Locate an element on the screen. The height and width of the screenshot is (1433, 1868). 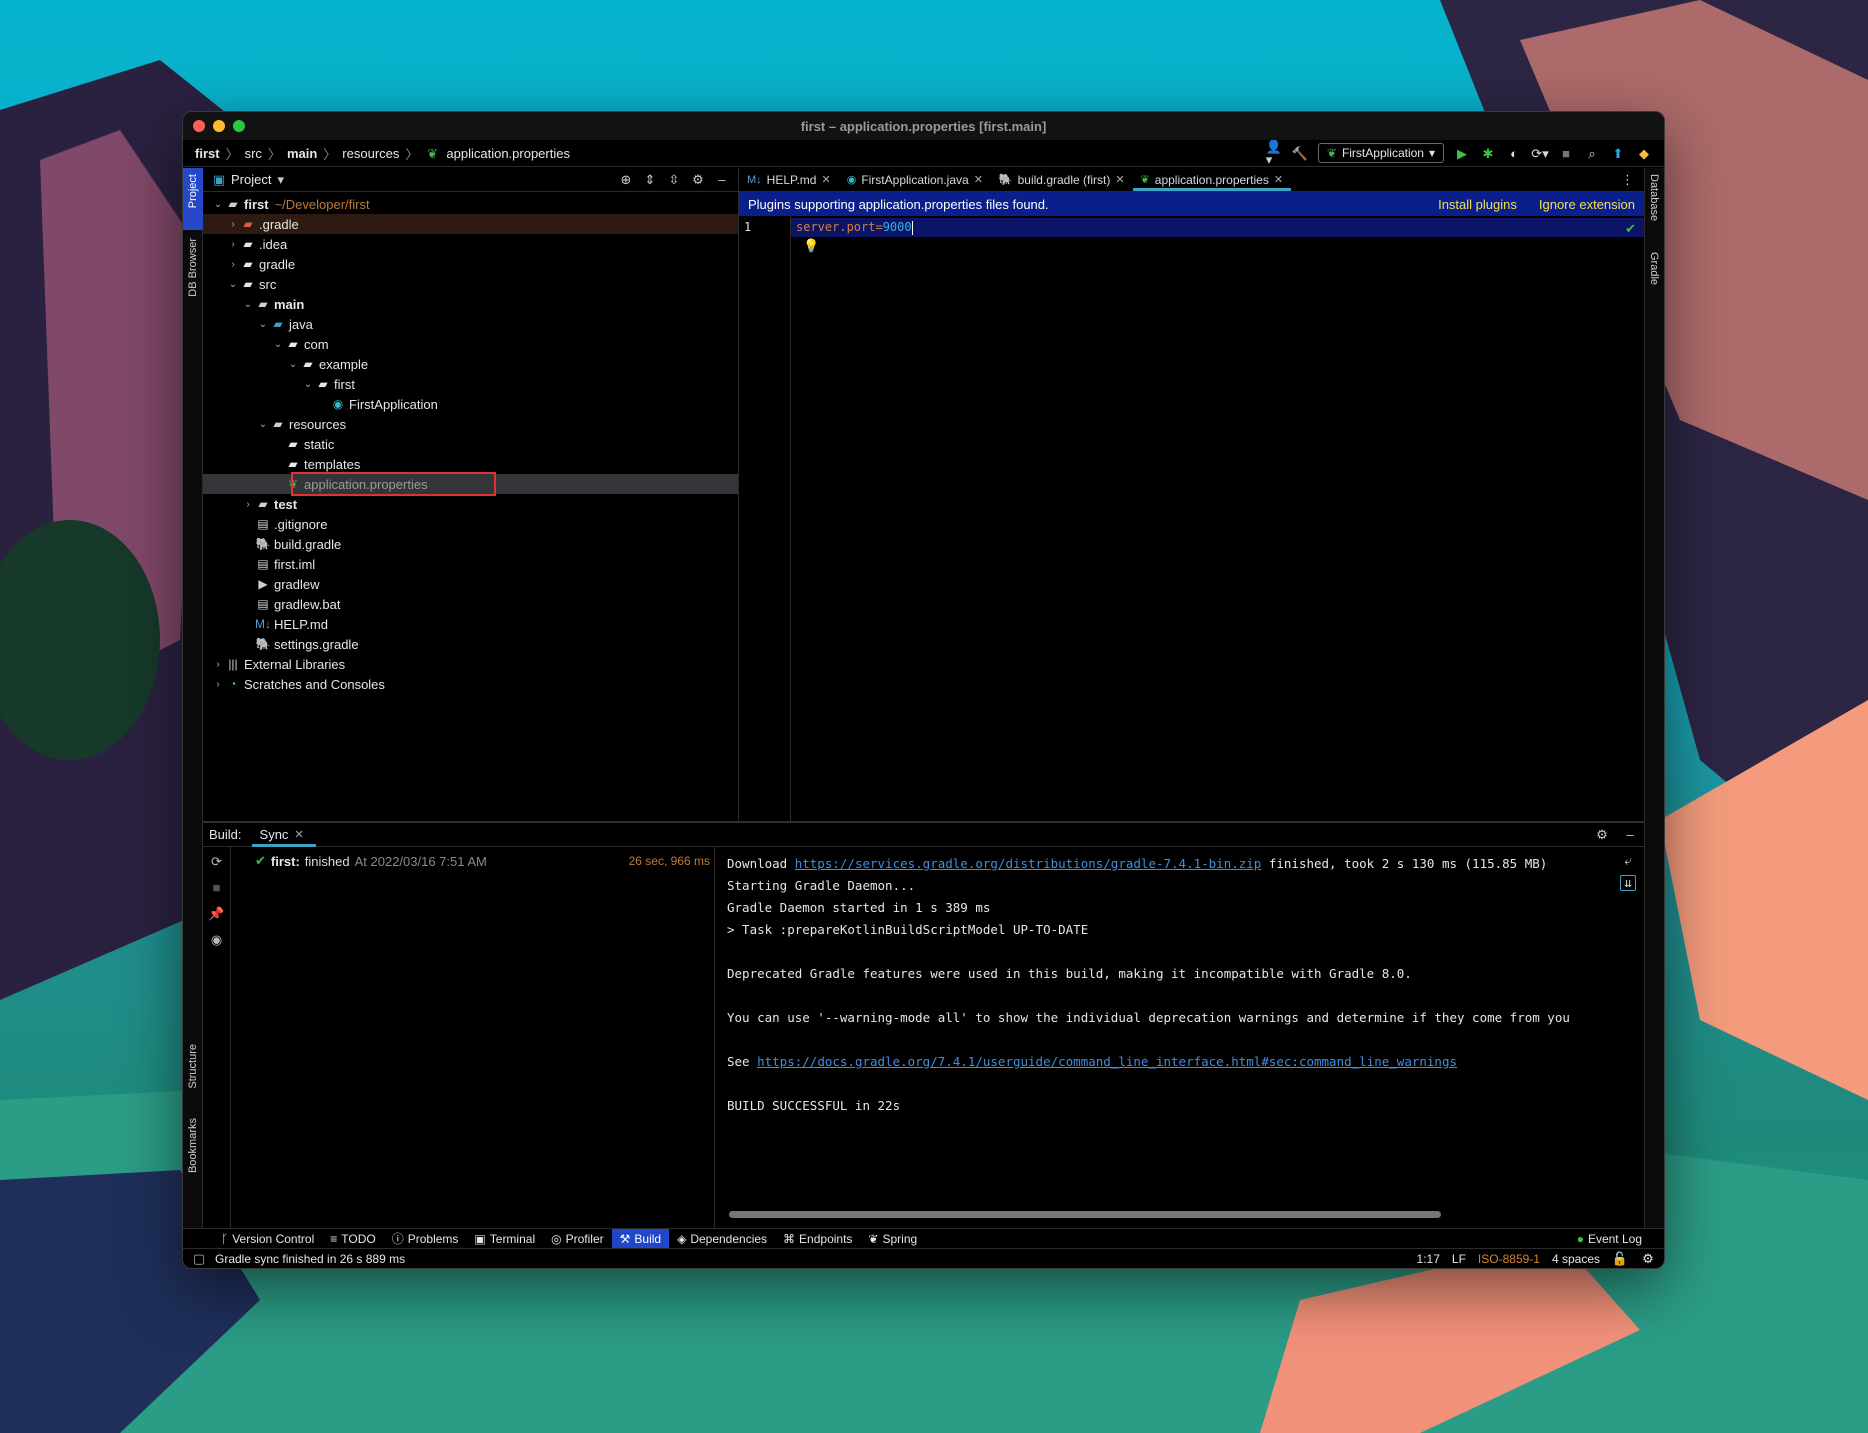
tree-item: 🐘 build.gradle is located at coordinates (470, 544).